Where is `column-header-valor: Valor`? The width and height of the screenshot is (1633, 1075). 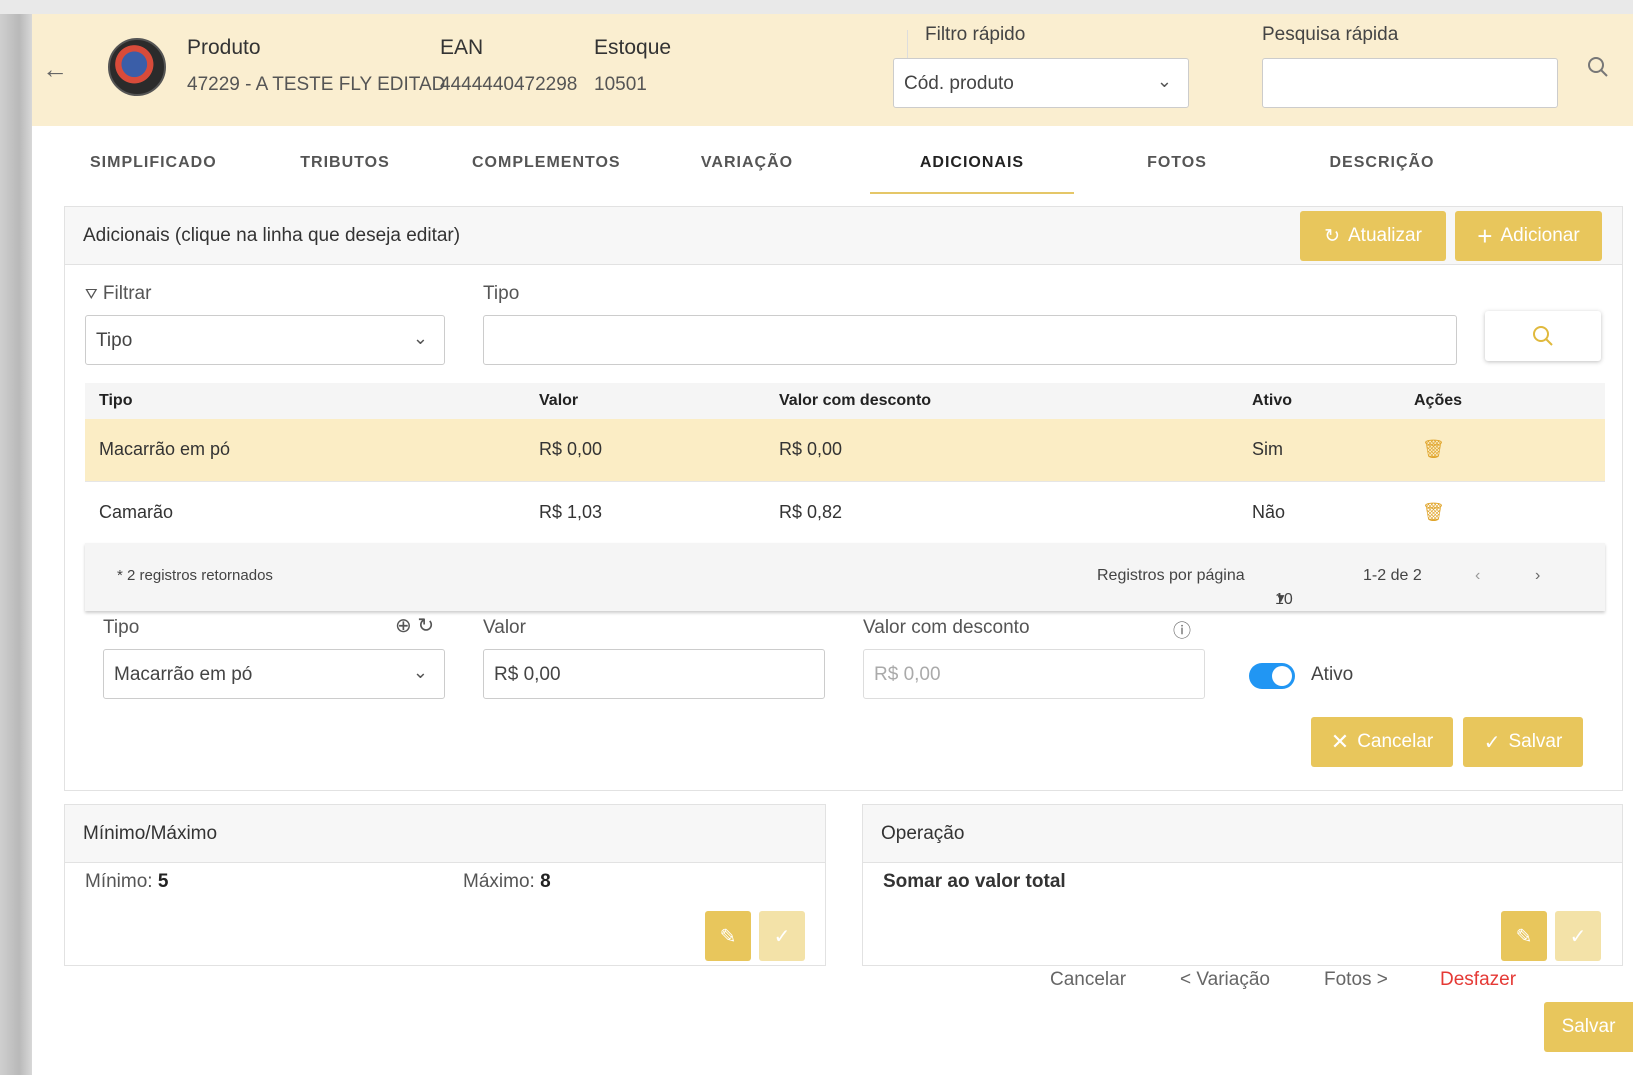 column-header-valor: Valor is located at coordinates (645, 401).